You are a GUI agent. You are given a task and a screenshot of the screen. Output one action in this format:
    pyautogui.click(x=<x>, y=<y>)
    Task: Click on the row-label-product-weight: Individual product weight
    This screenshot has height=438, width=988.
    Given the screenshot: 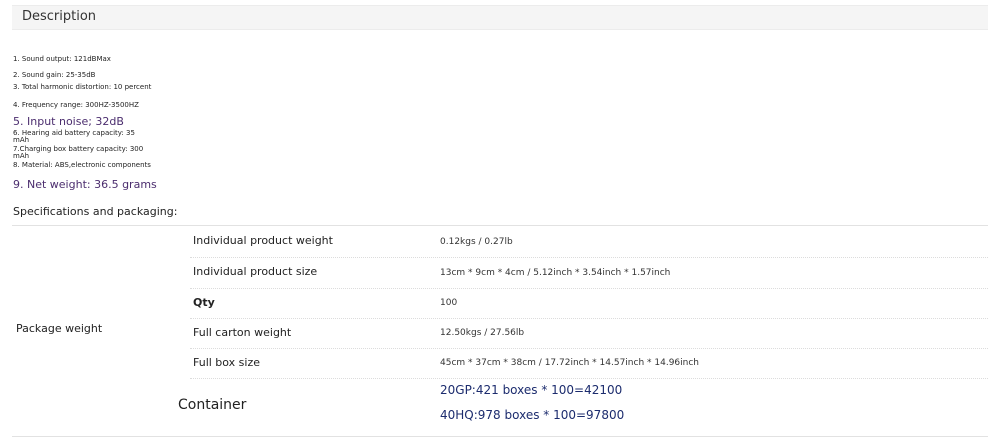 What is the action you would take?
    pyautogui.click(x=263, y=240)
    